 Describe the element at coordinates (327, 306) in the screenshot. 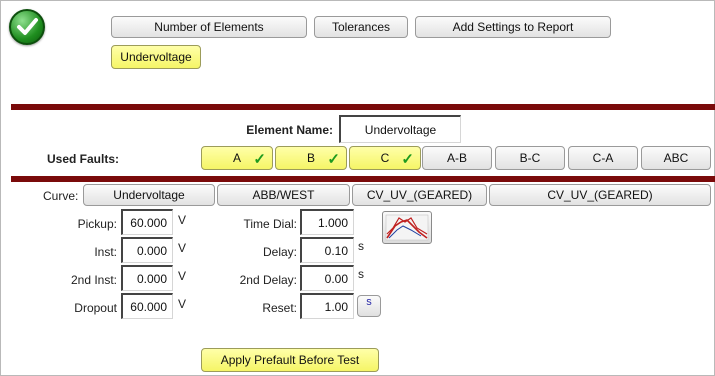

I see `reset-field: 1.00` at that location.